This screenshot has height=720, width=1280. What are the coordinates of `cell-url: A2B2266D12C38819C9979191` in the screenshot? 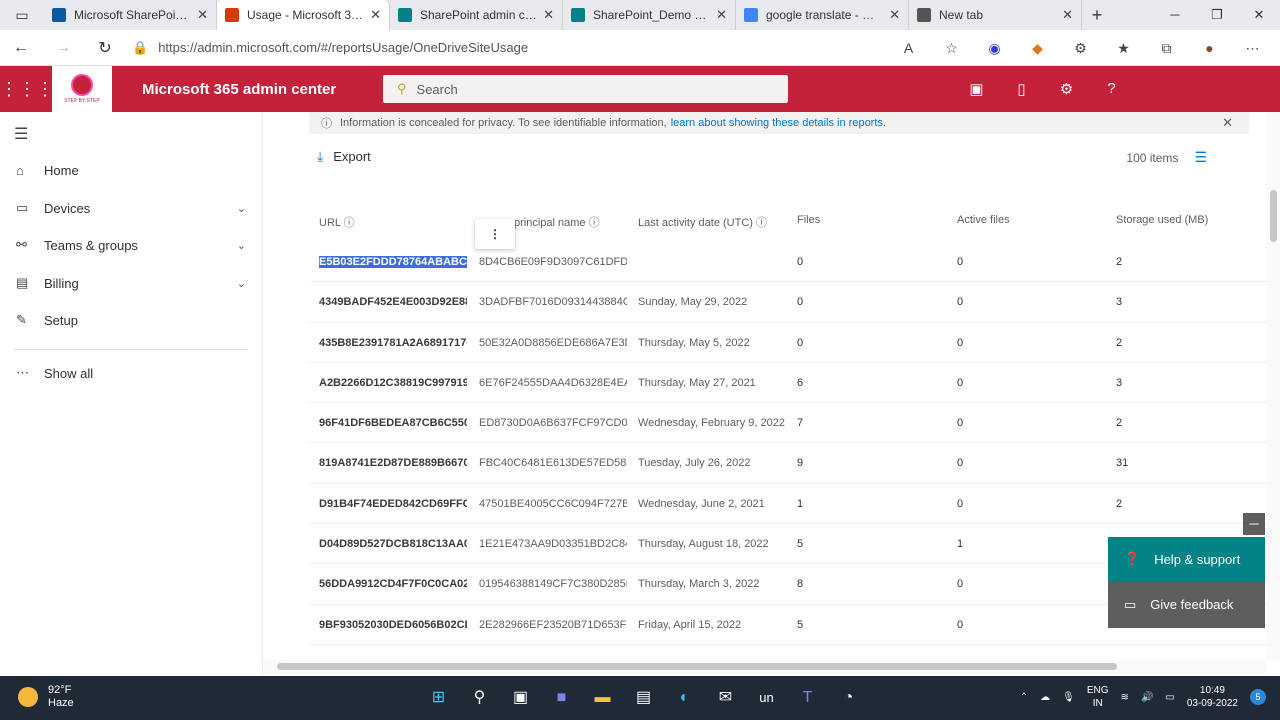 It's located at (393, 383).